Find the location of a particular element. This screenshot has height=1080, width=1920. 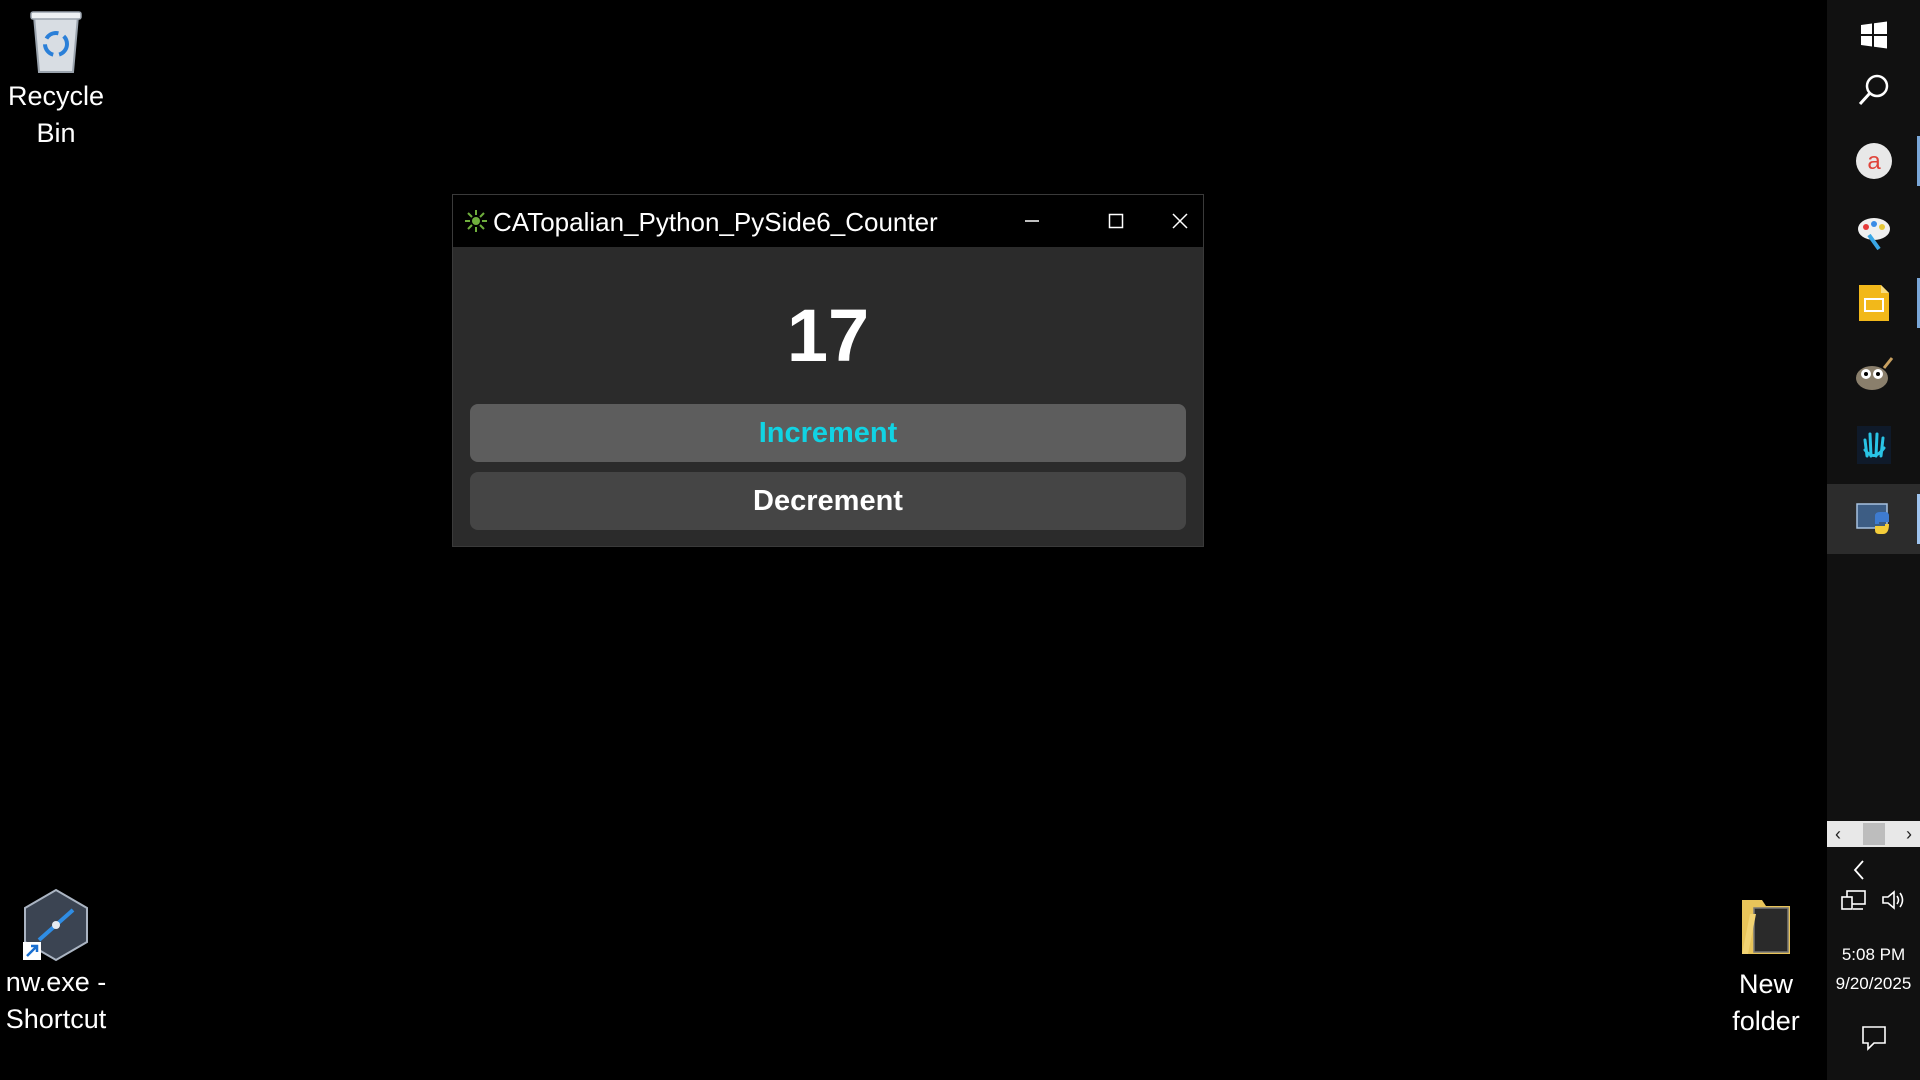

maximize-button is located at coordinates (1116, 221).